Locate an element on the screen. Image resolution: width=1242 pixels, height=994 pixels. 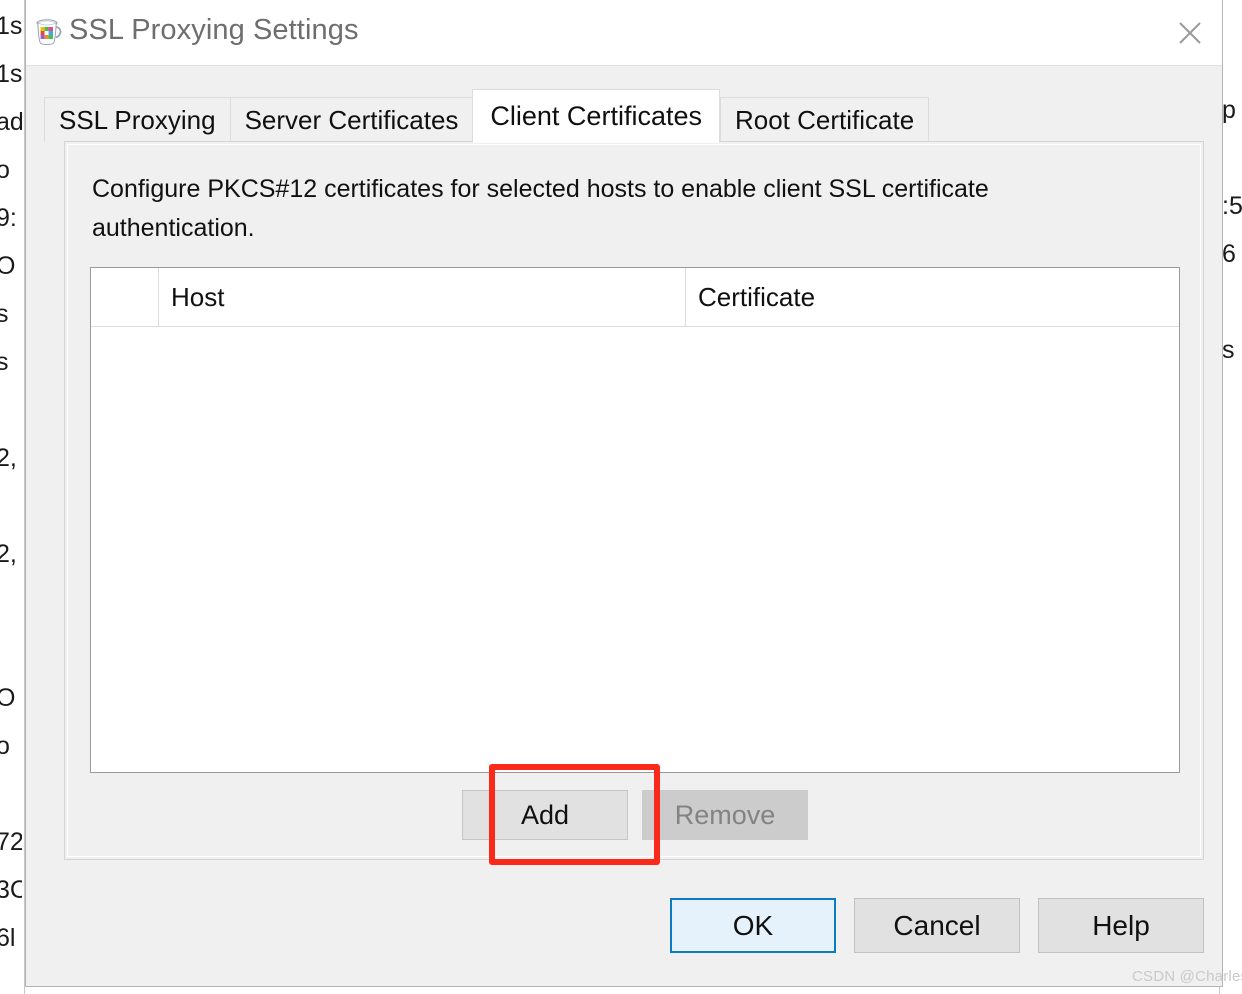
close-icon is located at coordinates (1190, 32).